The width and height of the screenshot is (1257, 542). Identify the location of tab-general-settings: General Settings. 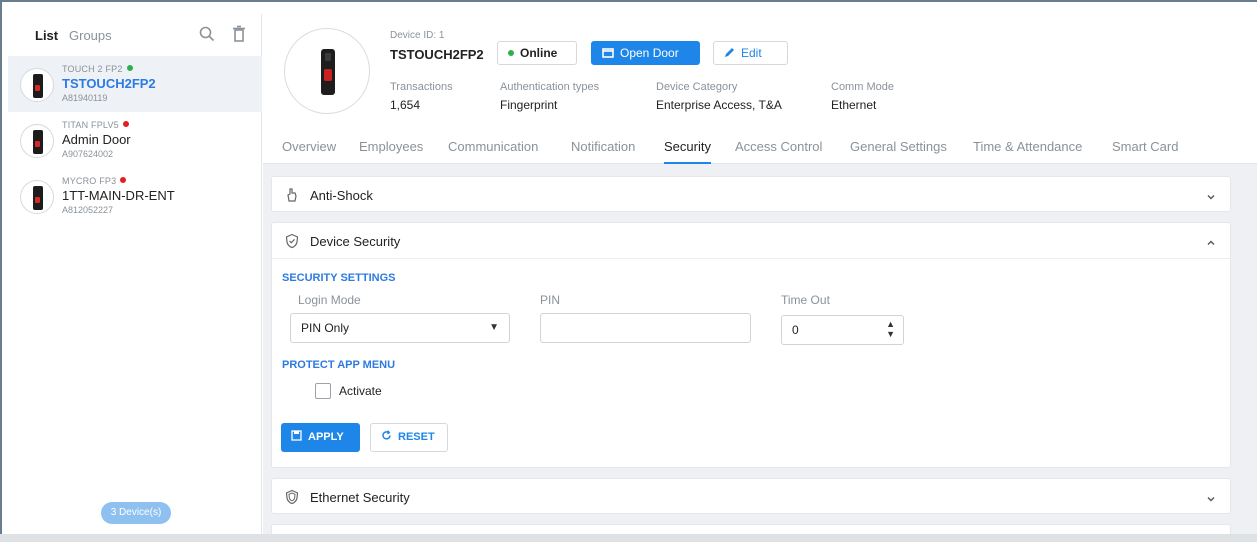
(898, 146).